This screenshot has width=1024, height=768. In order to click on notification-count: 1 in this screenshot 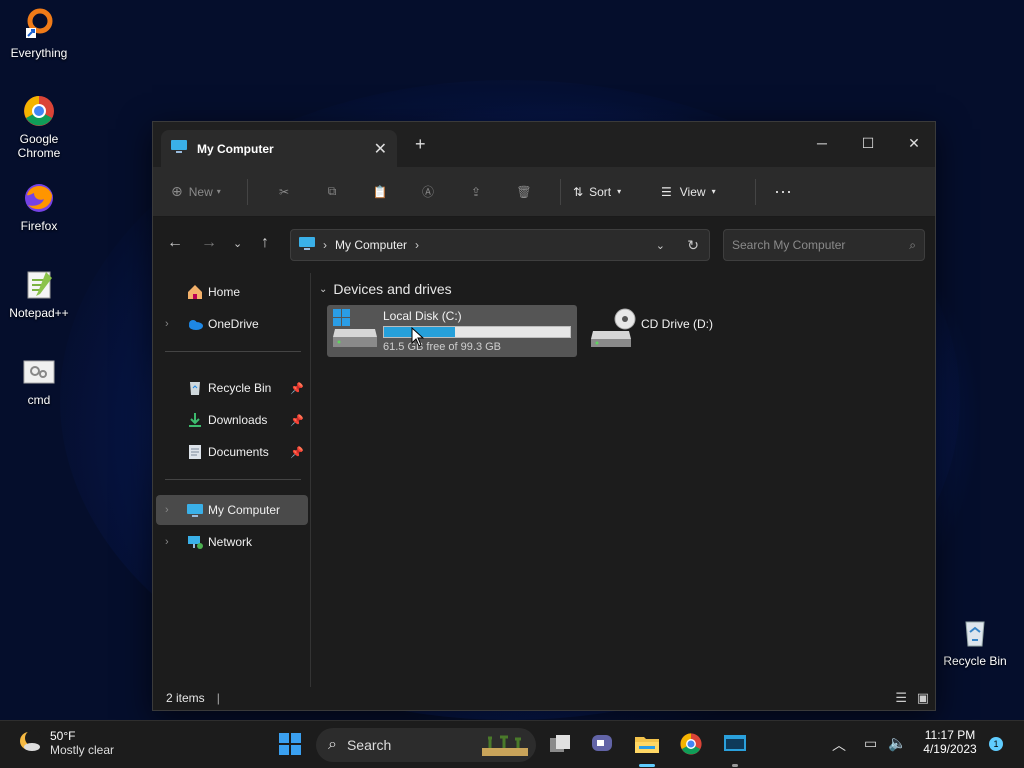, I will do `click(996, 744)`.